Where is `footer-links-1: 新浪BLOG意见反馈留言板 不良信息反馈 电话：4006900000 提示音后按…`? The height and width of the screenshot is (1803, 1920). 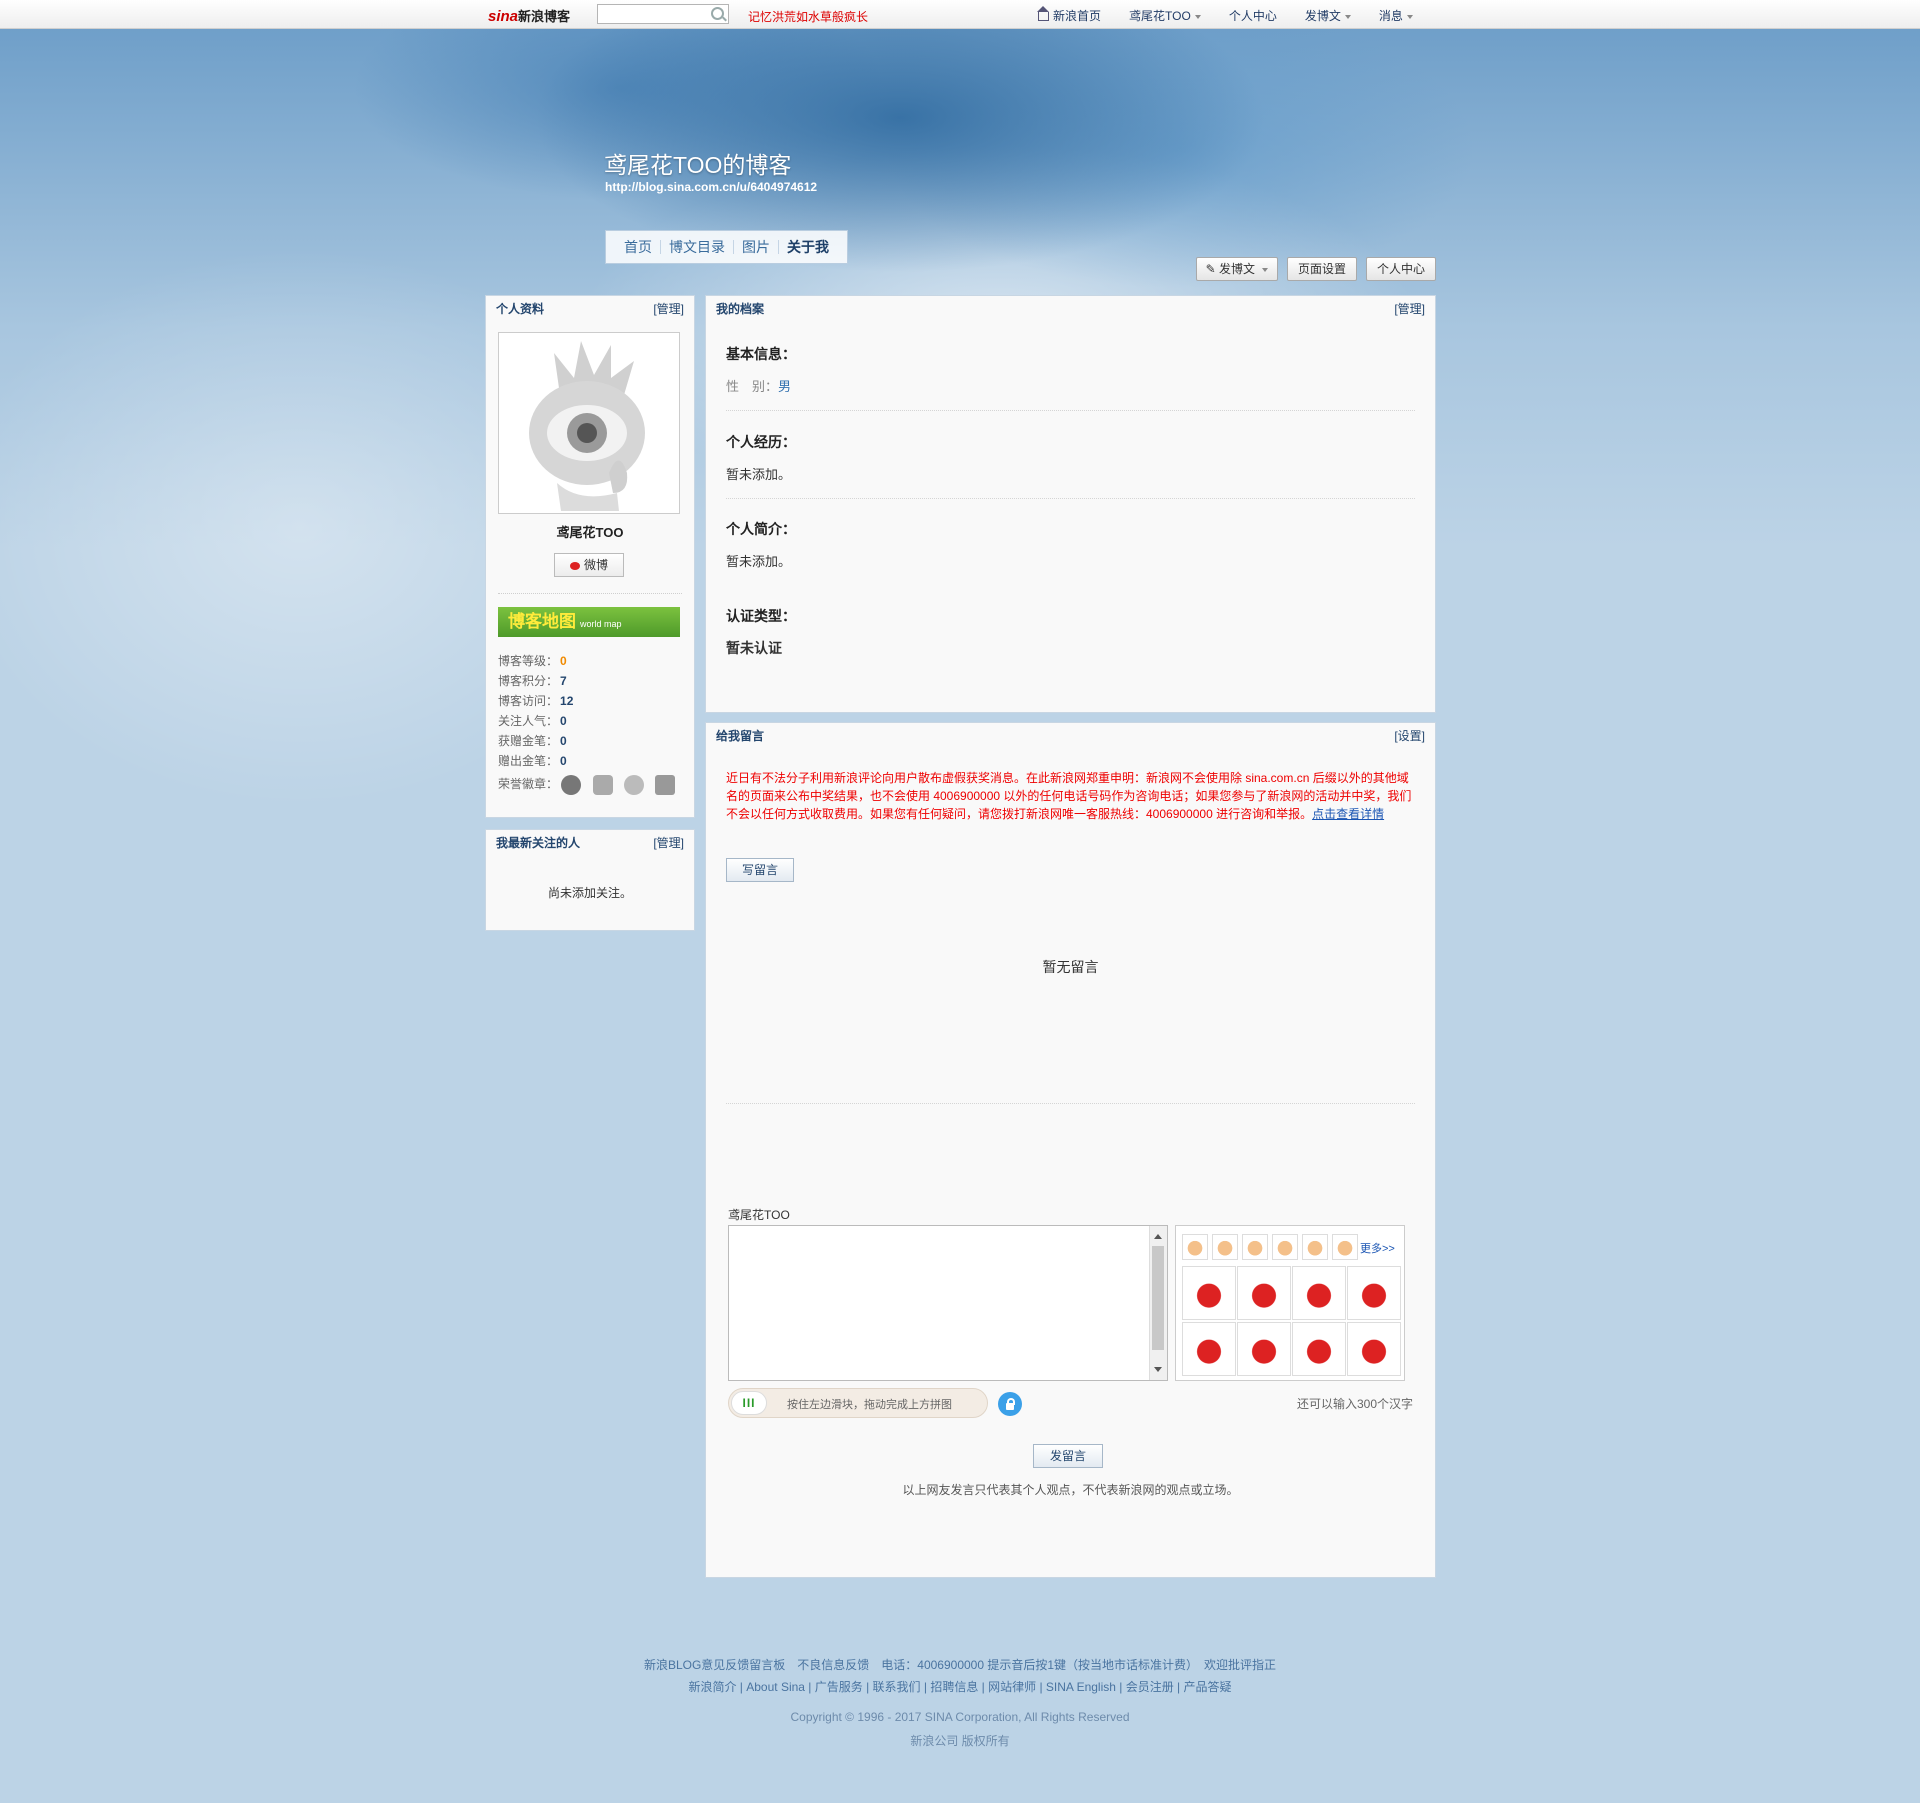 footer-links-1: 新浪BLOG意见反馈留言板 不良信息反馈 电话：4006900000 提示音后按… is located at coordinates (960, 1664).